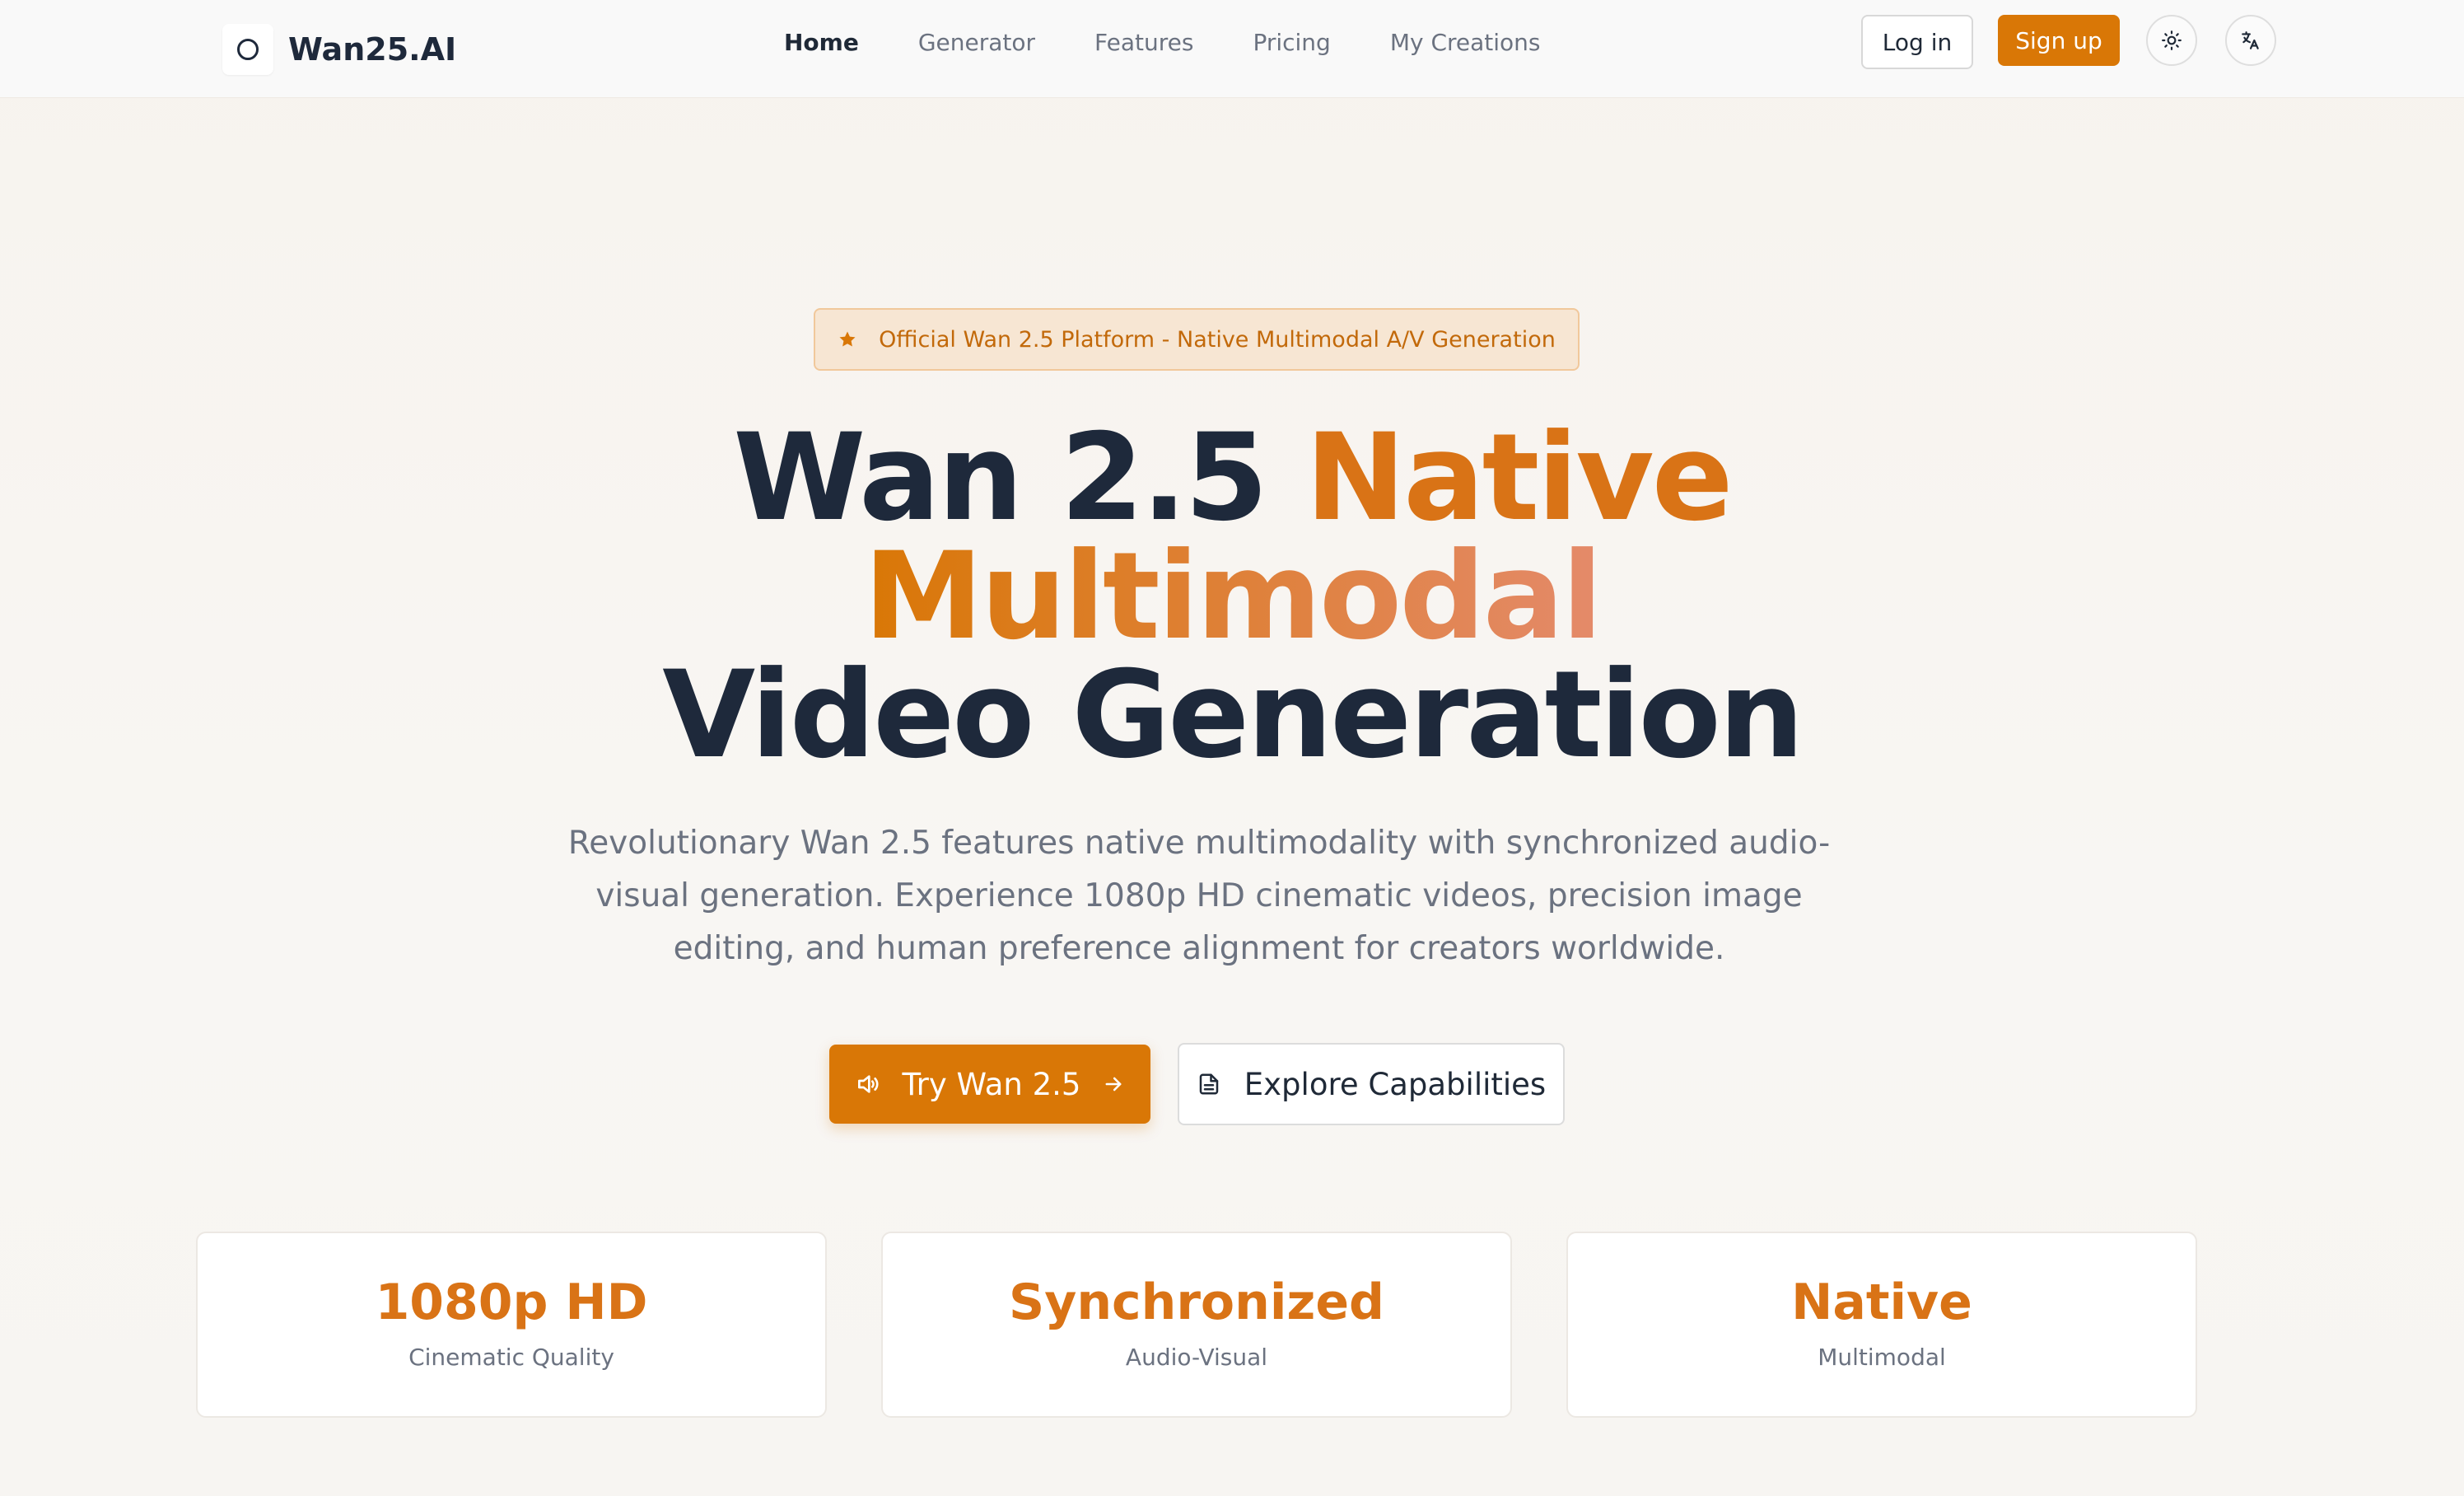  Describe the element at coordinates (1196, 1357) in the screenshot. I see `stat-label: Audio-Visual` at that location.